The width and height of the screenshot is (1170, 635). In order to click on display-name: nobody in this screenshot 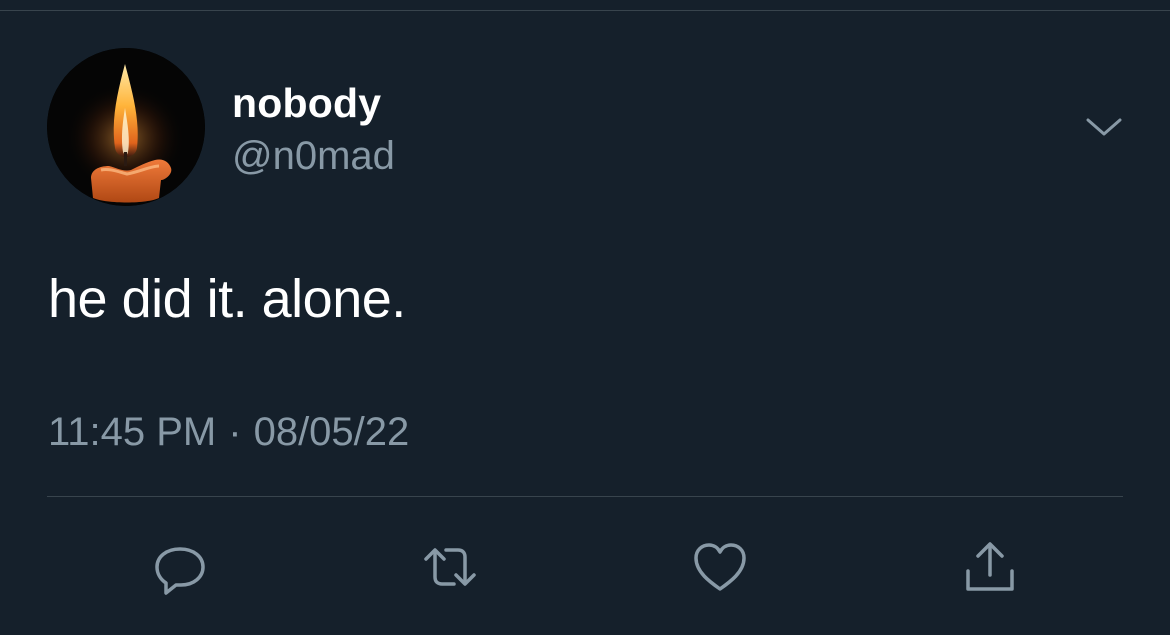, I will do `click(306, 103)`.